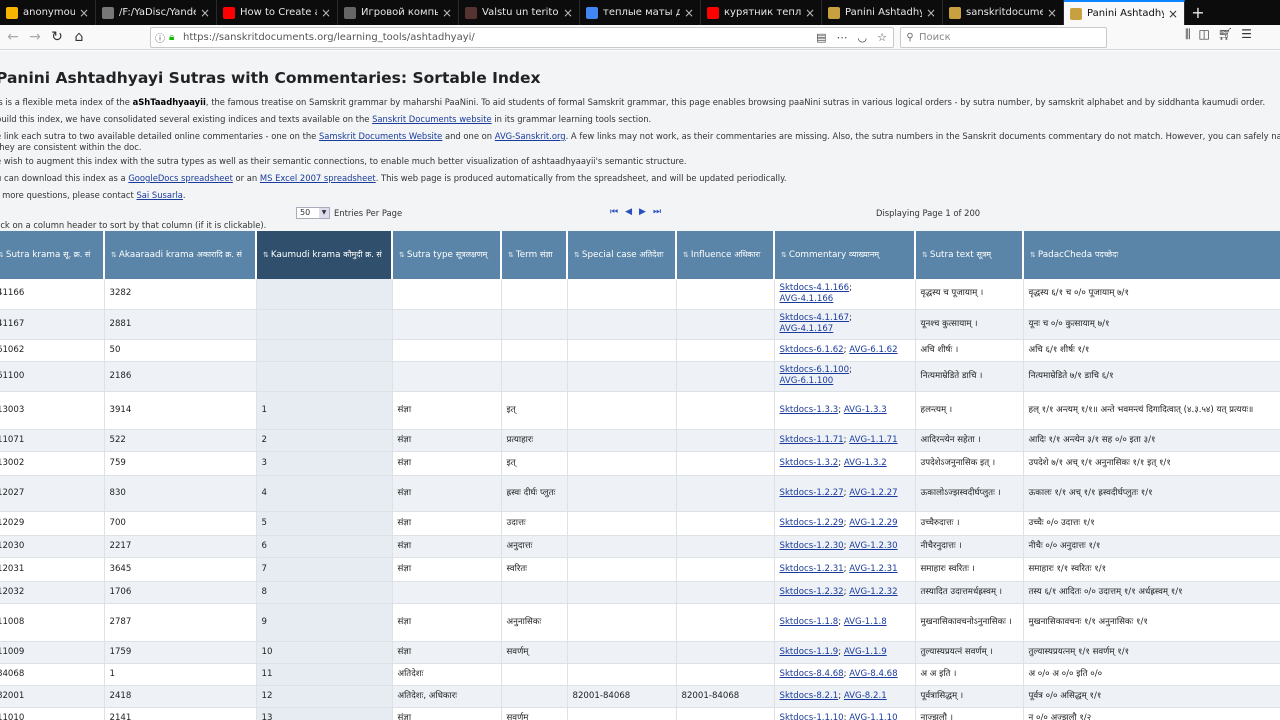  I want to click on cell-c3: 6, so click(324, 546).